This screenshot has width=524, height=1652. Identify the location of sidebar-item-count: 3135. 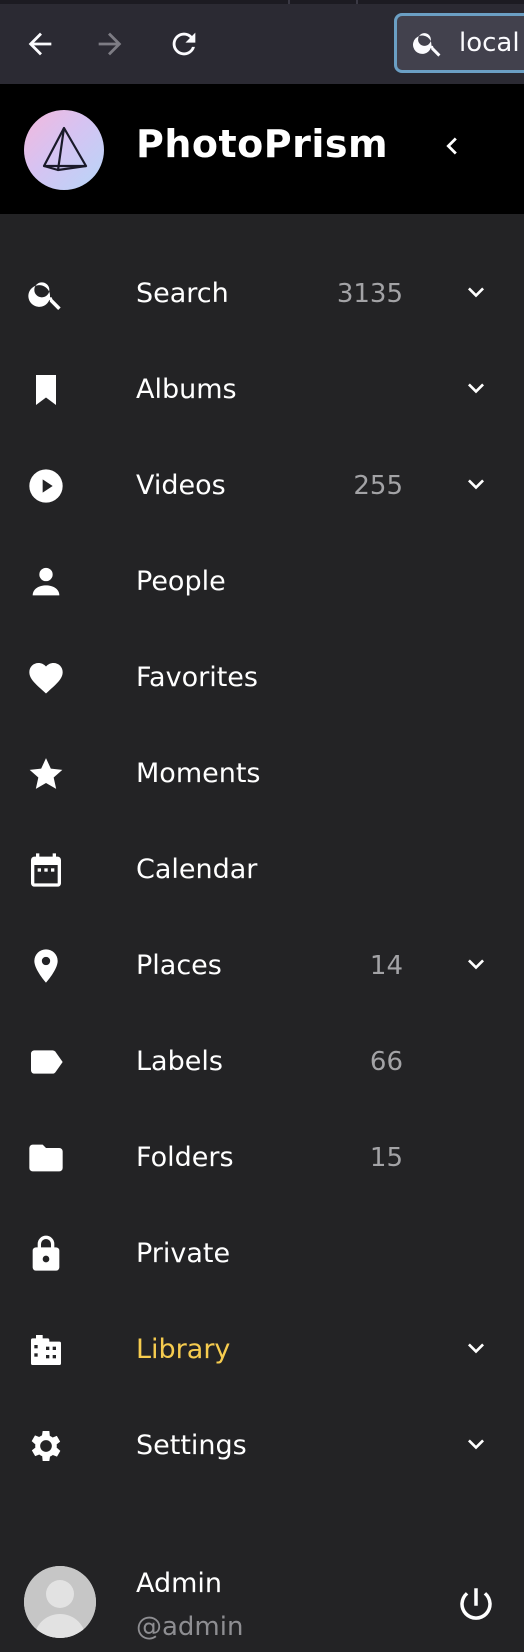
(369, 294).